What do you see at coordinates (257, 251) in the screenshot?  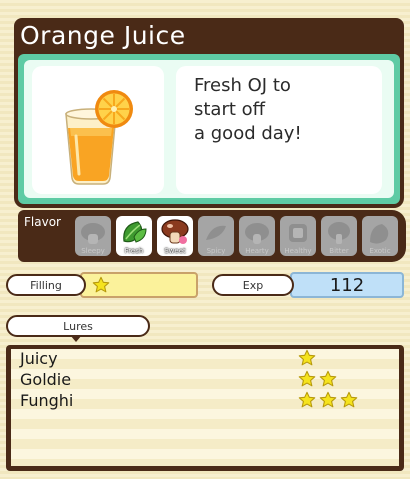 I see `flavor-name-hearty: Hearty` at bounding box center [257, 251].